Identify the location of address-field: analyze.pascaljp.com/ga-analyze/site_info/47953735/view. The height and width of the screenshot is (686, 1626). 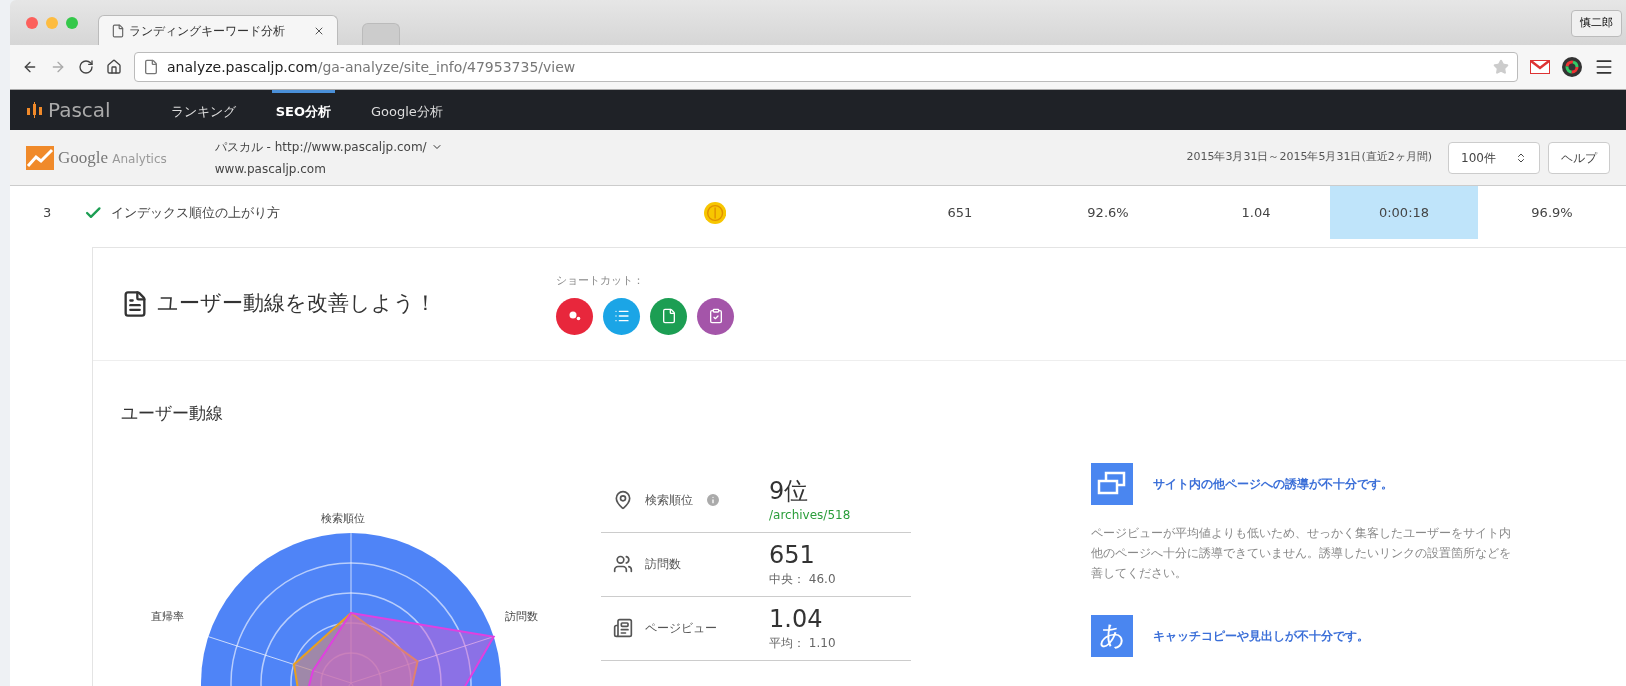
(826, 67).